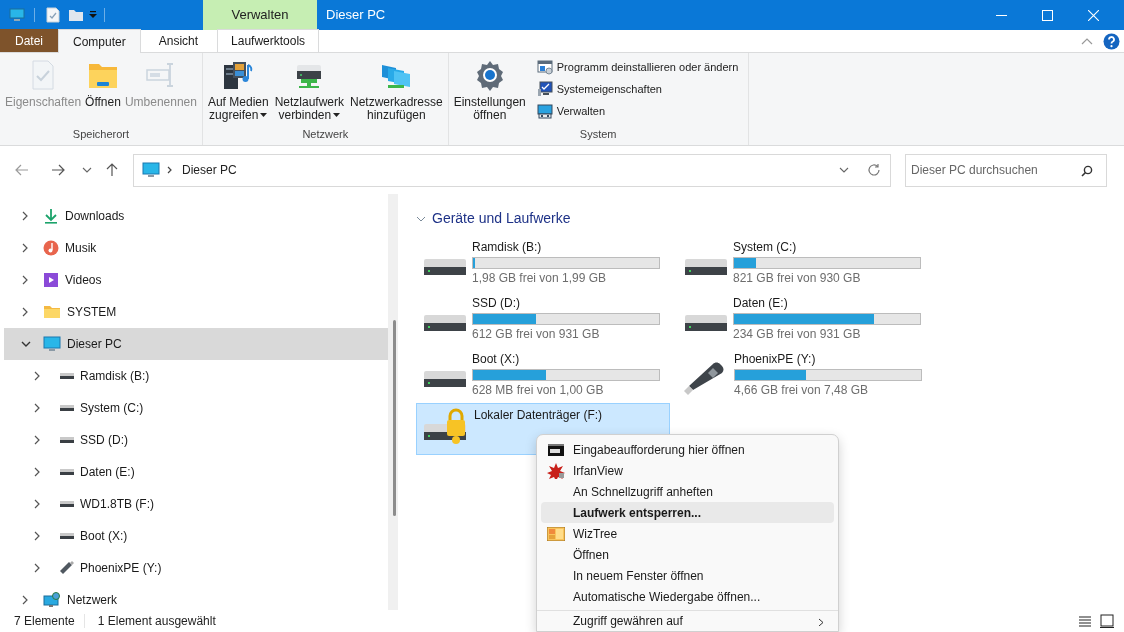 Image resolution: width=1124 pixels, height=632 pixels. Describe the element at coordinates (196, 568) in the screenshot. I see `tree-item: PhoenixPE (Y:)` at that location.